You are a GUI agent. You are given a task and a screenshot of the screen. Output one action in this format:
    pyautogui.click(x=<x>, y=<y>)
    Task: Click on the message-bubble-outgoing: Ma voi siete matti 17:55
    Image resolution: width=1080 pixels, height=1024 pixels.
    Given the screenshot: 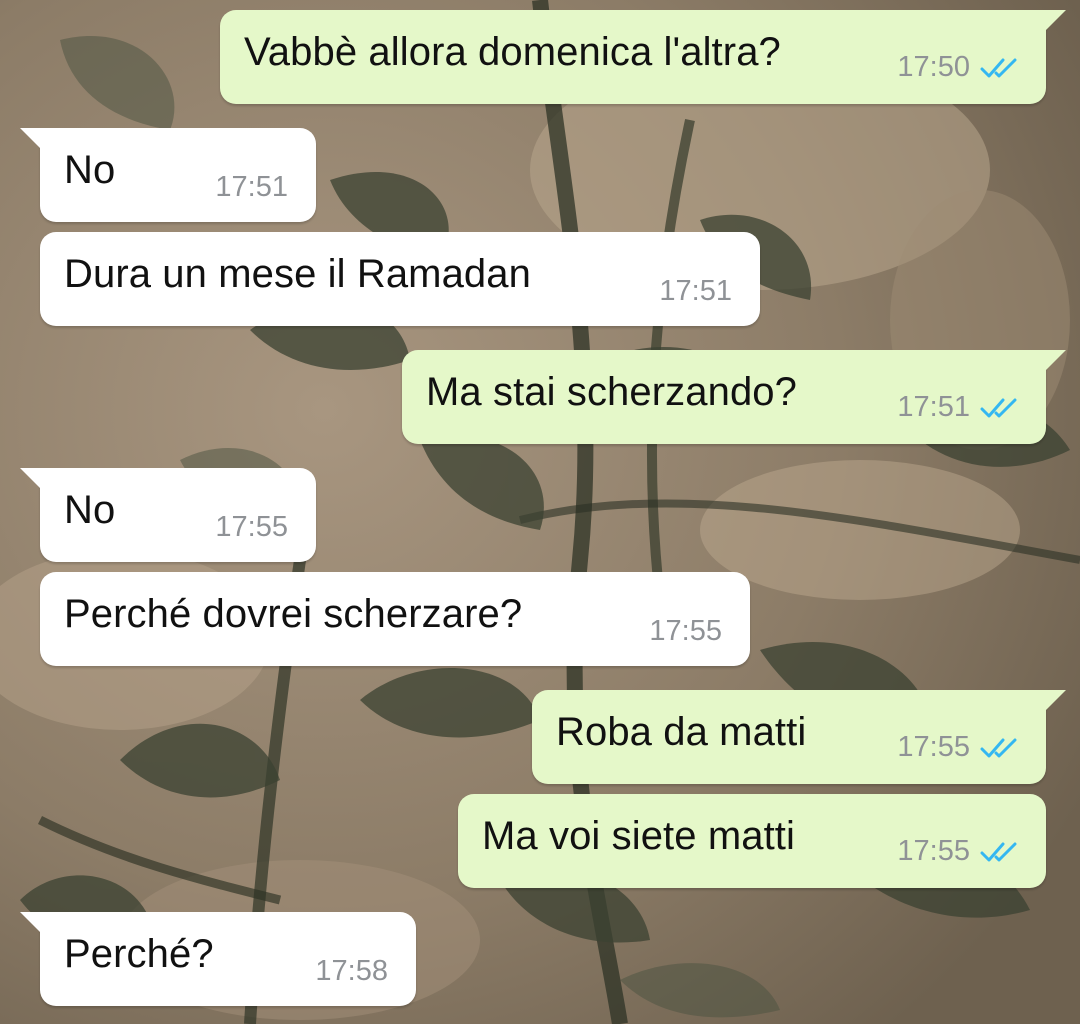 What is the action you would take?
    pyautogui.click(x=752, y=841)
    